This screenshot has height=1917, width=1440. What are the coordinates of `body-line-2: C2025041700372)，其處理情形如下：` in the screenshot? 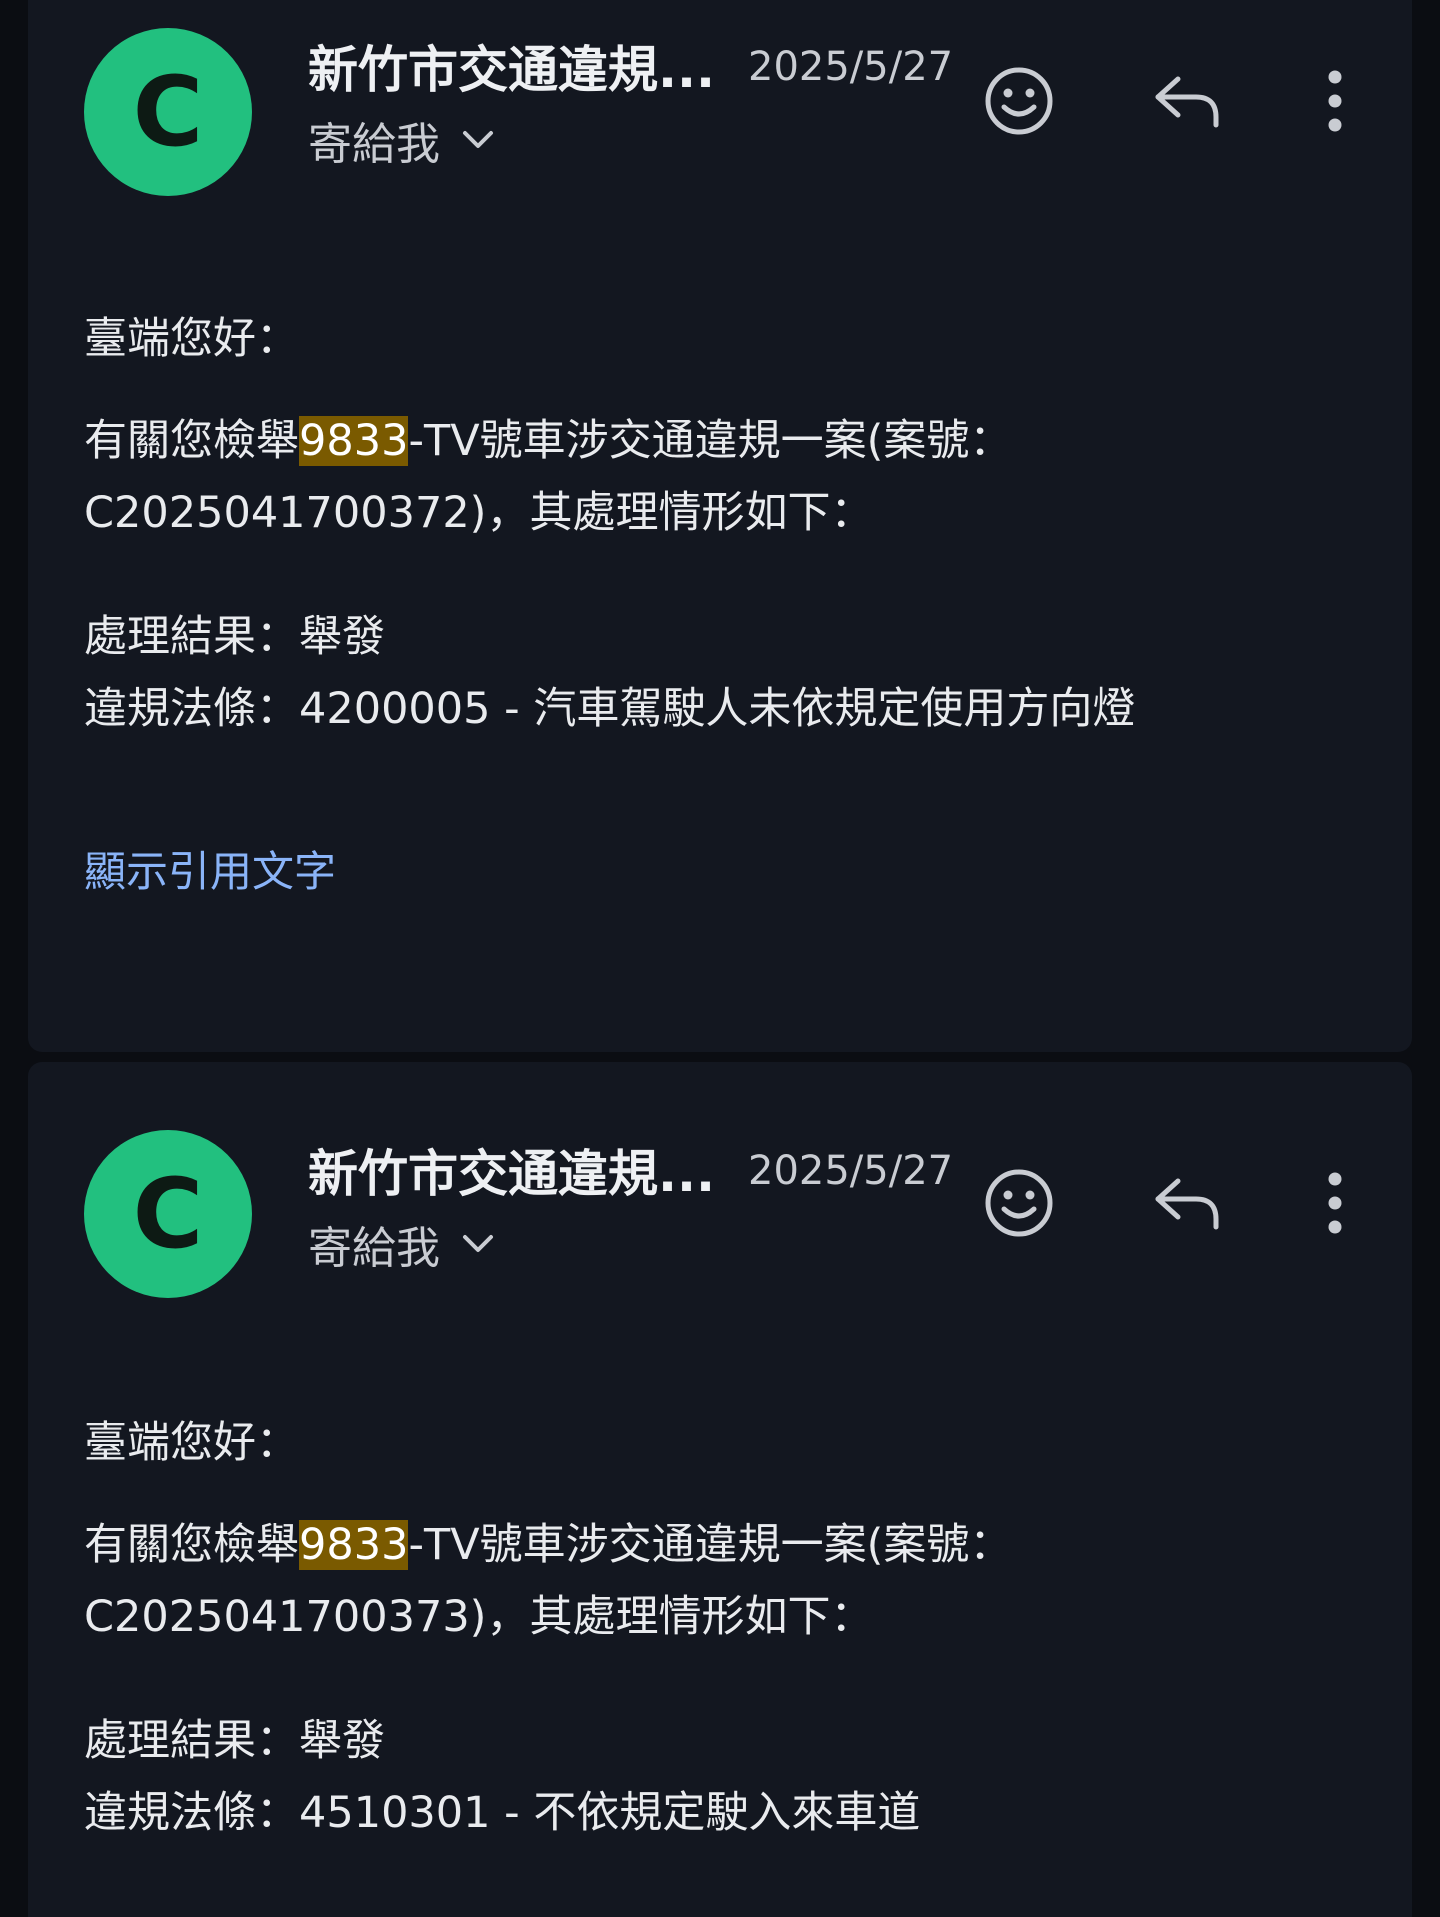 It's located at (479, 513).